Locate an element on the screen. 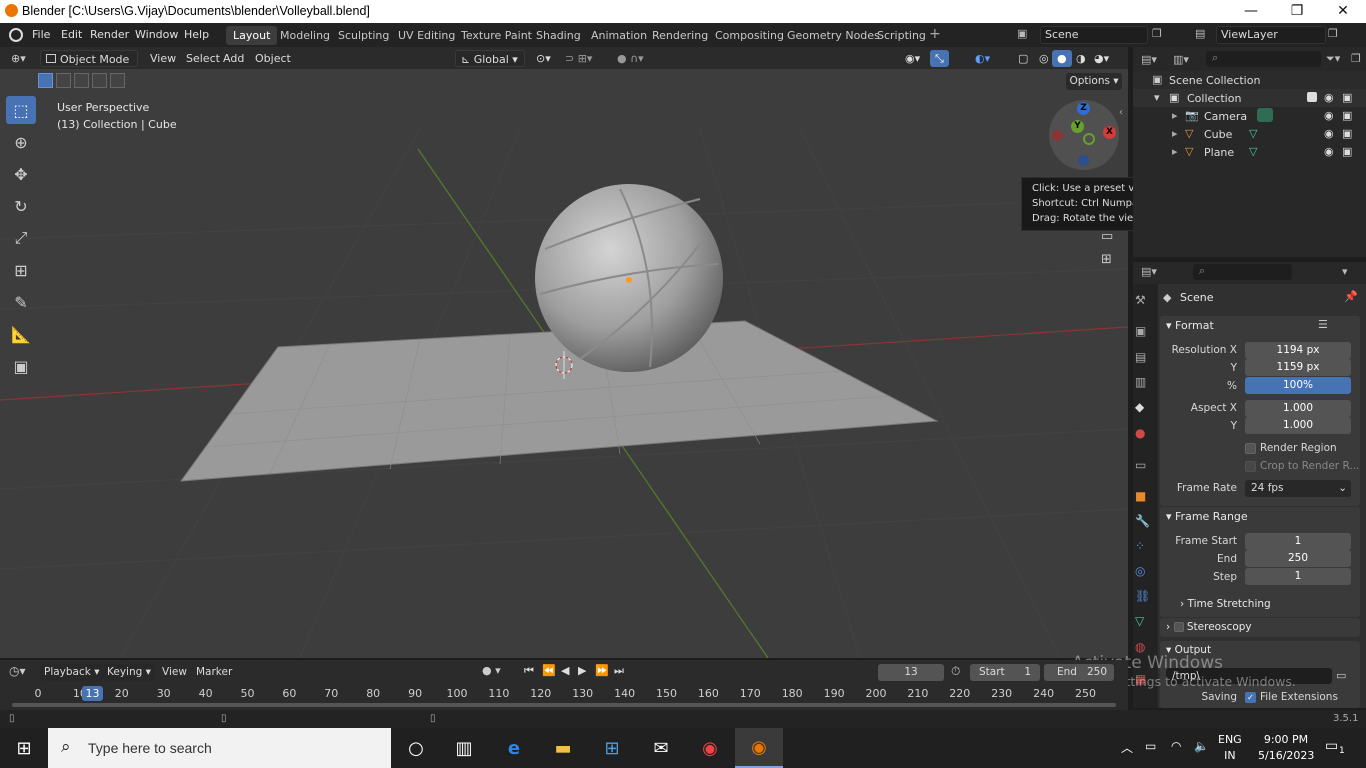 Image resolution: width=1366 pixels, height=768 pixels. render-region-checkbox is located at coordinates (1250, 448).